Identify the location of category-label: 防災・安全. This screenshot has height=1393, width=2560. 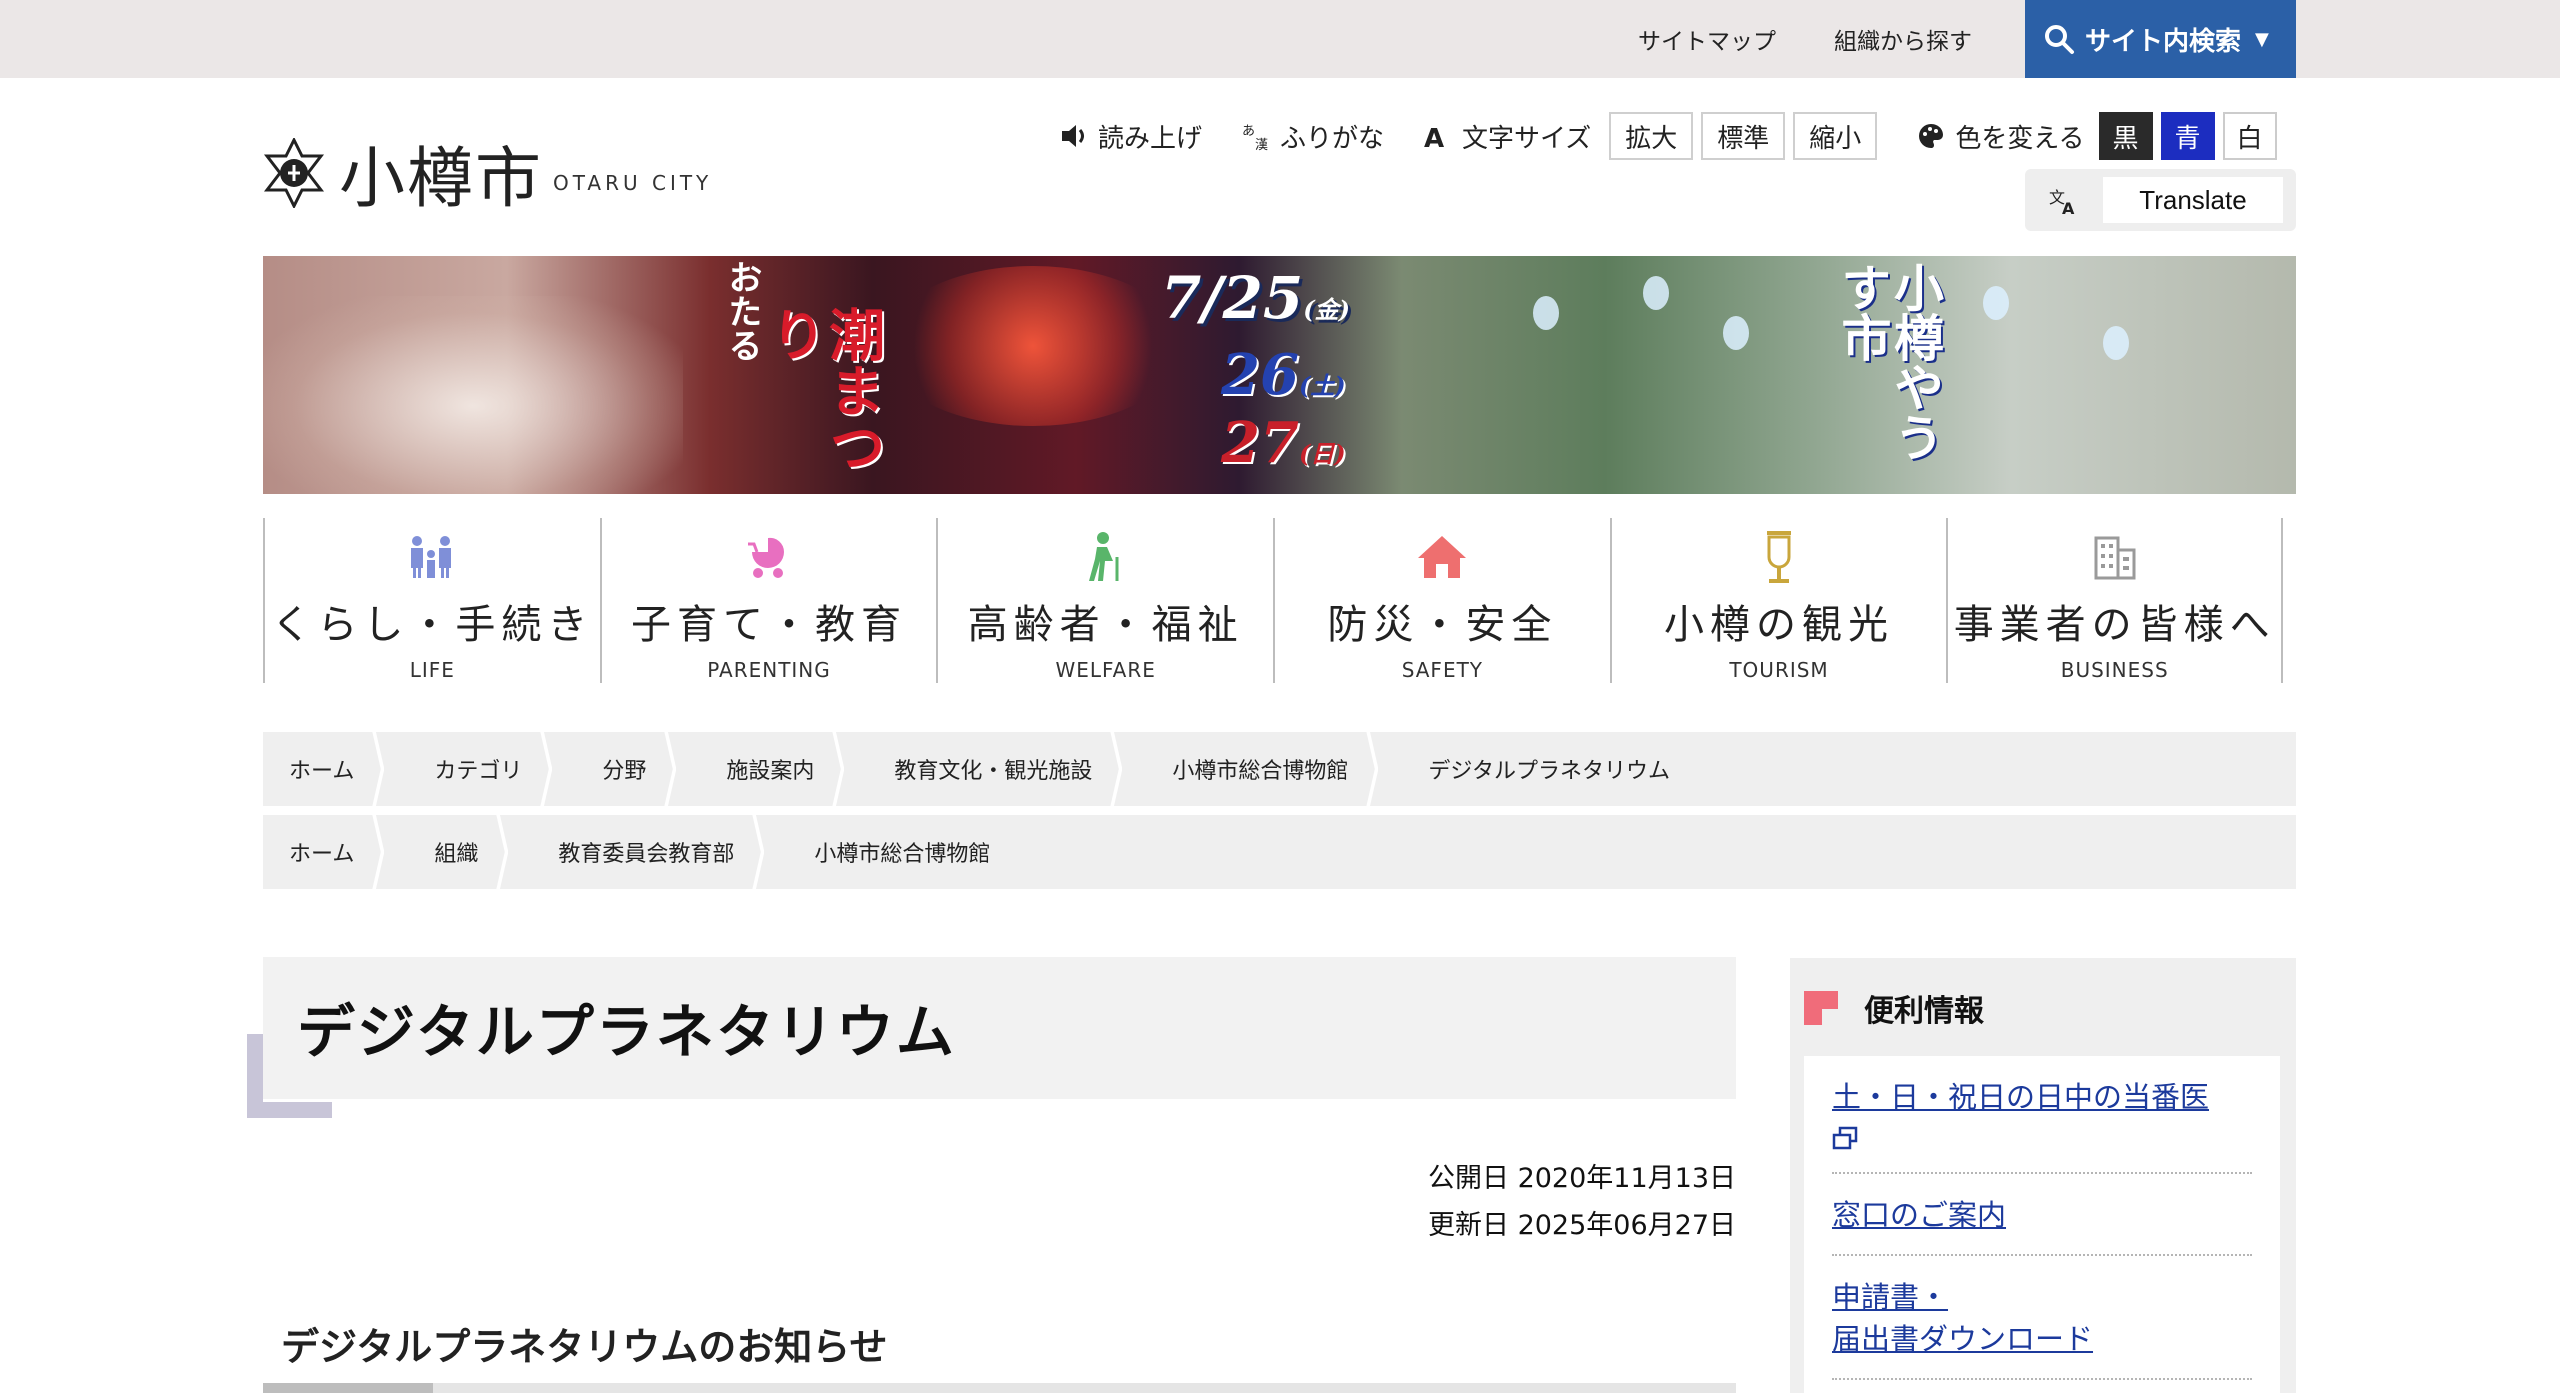
(1442, 625).